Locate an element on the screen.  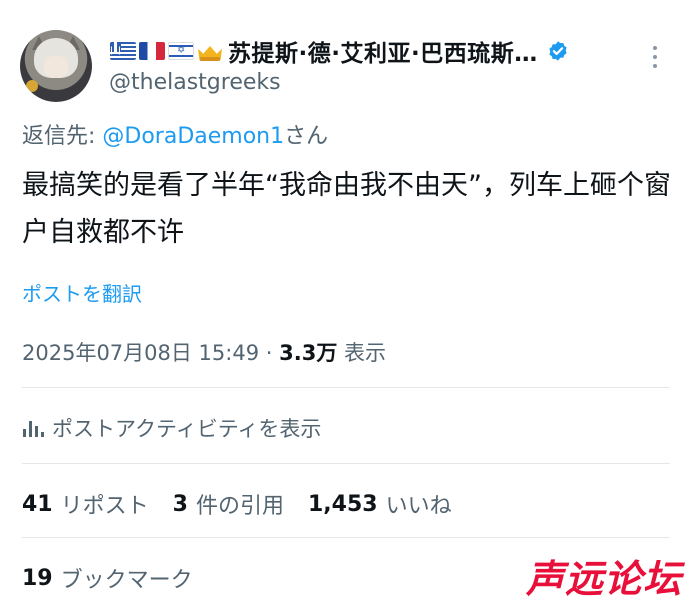
reply-to-line: 返信先: @DoraDaemon1さん is located at coordinates (175, 134).